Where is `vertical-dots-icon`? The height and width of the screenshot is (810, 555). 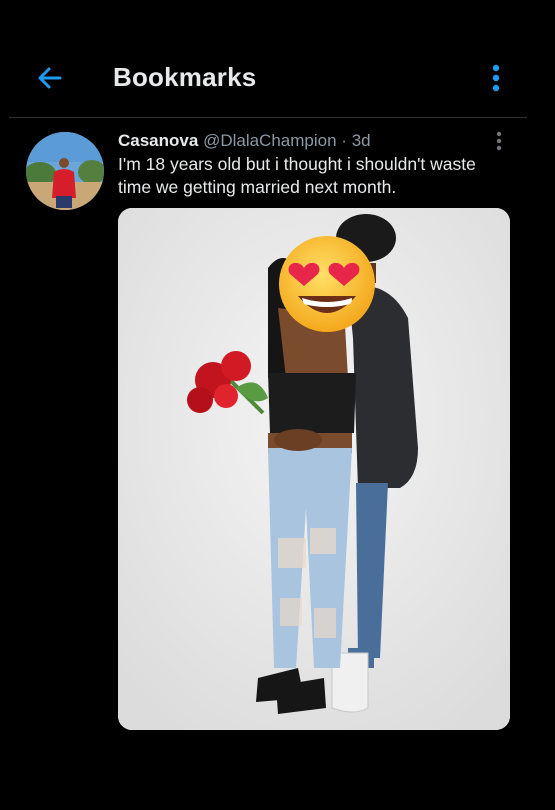
vertical-dots-icon is located at coordinates (496, 78).